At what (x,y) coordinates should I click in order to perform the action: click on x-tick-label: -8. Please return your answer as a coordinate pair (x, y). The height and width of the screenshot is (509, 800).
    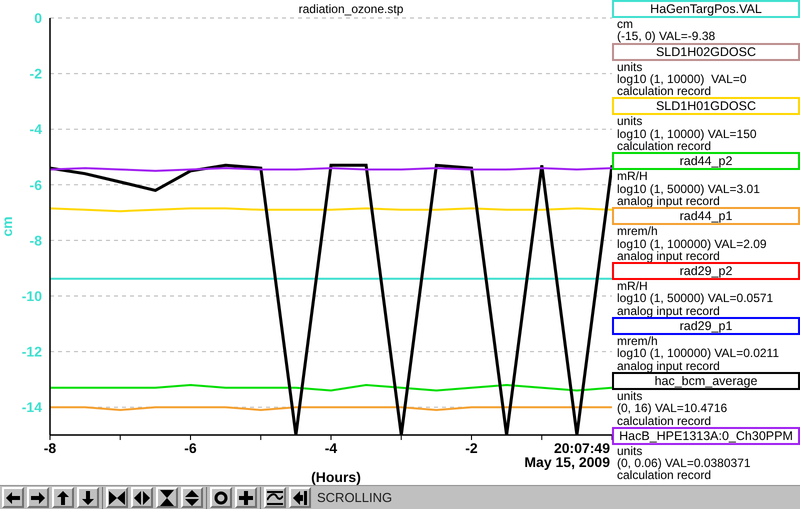
    Looking at the image, I should click on (50, 448).